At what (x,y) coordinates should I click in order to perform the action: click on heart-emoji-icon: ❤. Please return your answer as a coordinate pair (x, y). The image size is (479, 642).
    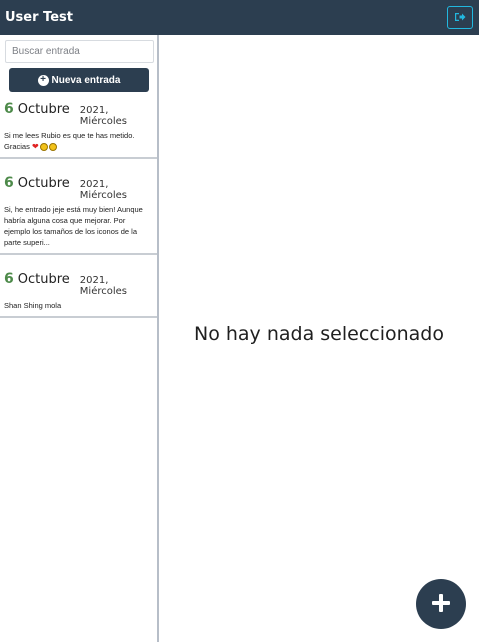
    Looking at the image, I should click on (35, 146).